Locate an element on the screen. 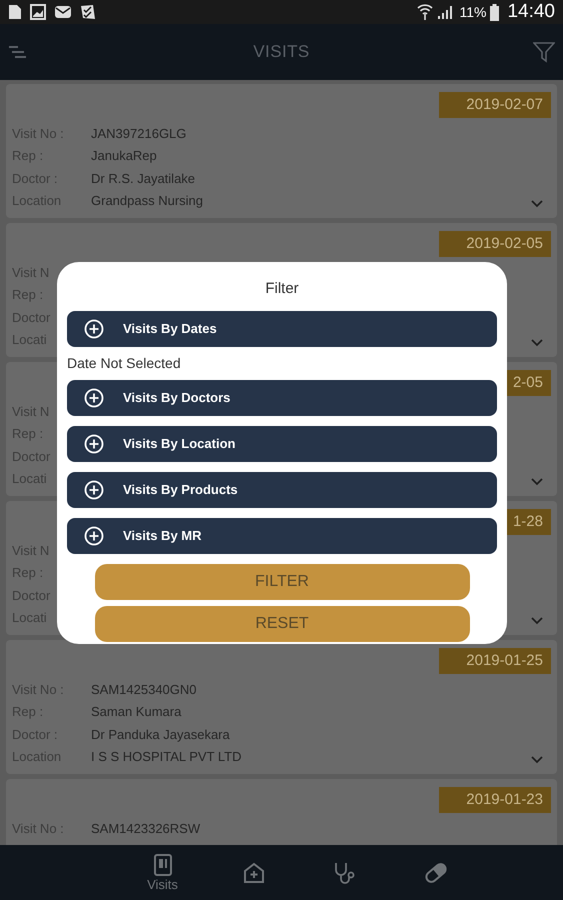 The height and width of the screenshot is (900, 563). field-value: Dr Panduka Jayasekara is located at coordinates (160, 735).